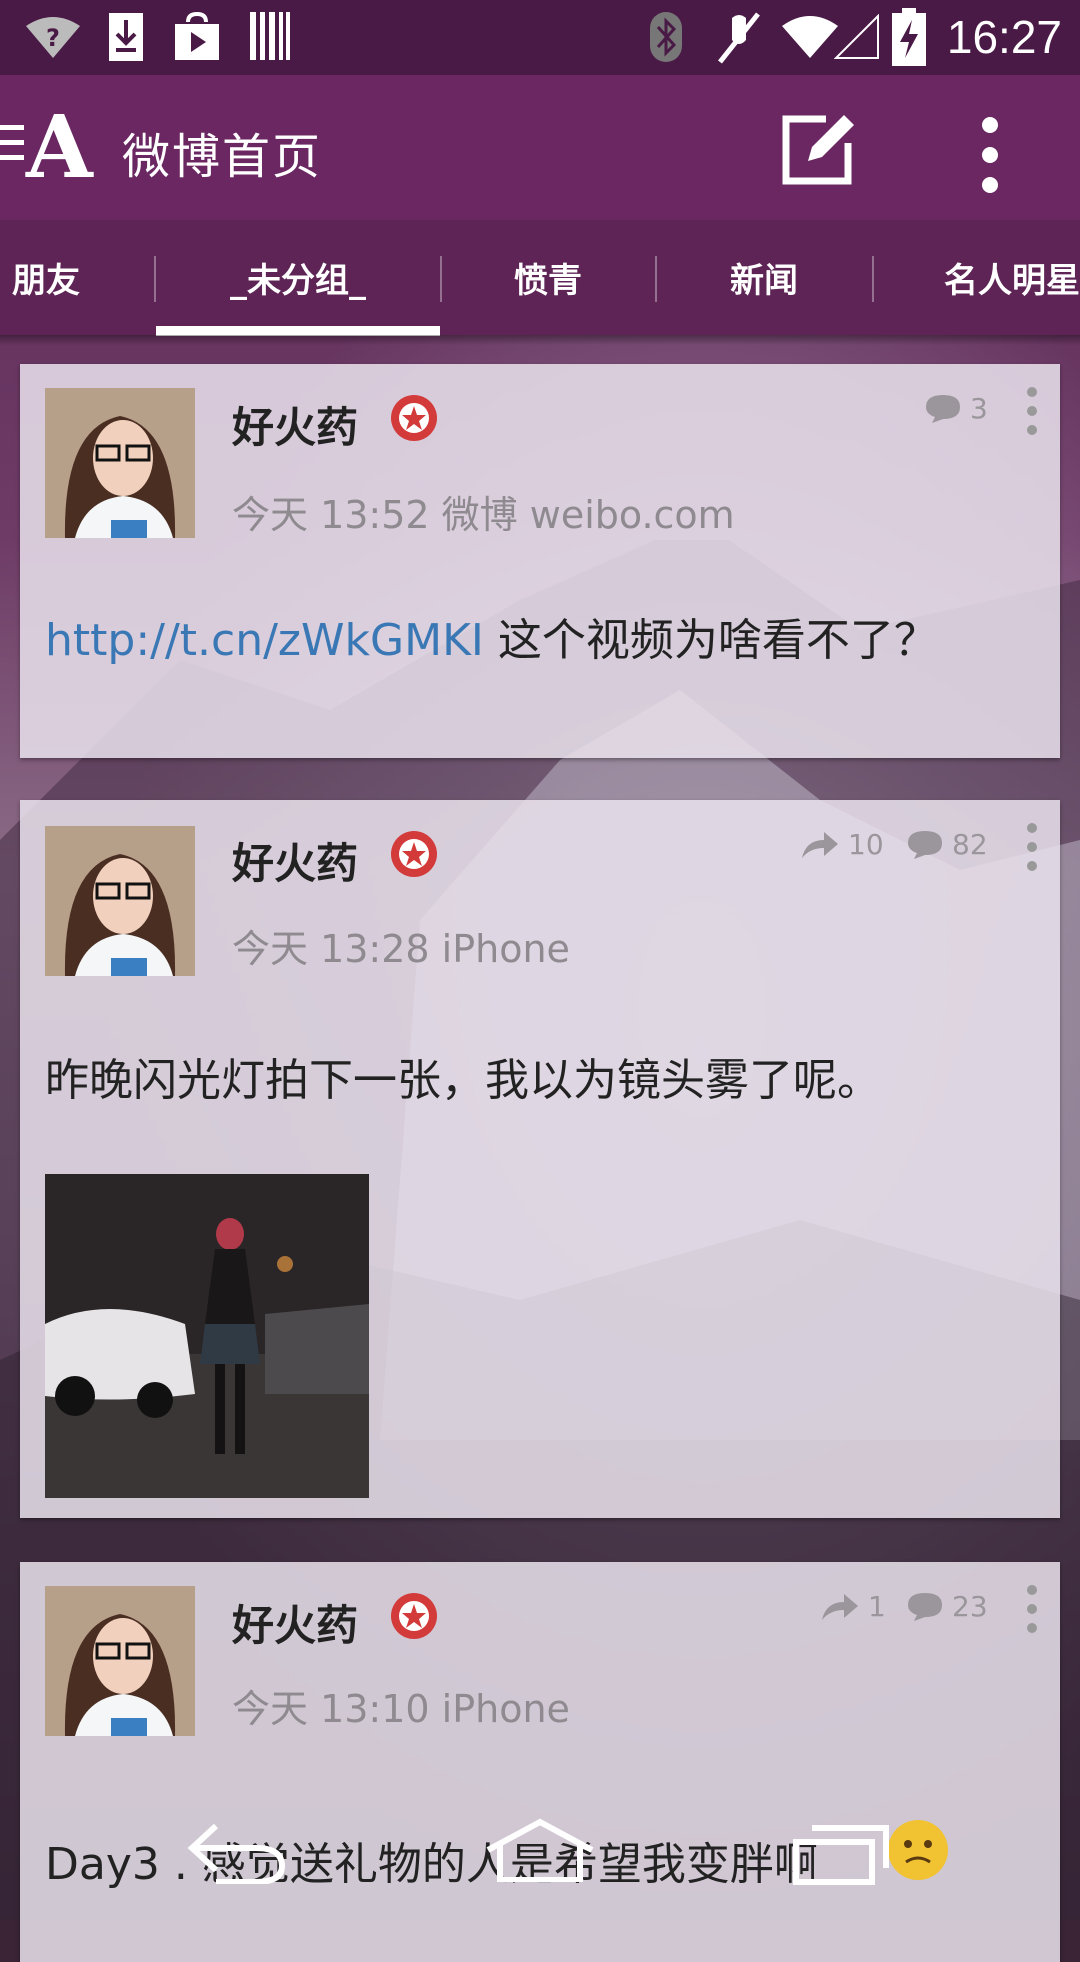 The image size is (1080, 1962). What do you see at coordinates (264, 640) in the screenshot?
I see `post-link: http://t.cn/zWkGMKI` at bounding box center [264, 640].